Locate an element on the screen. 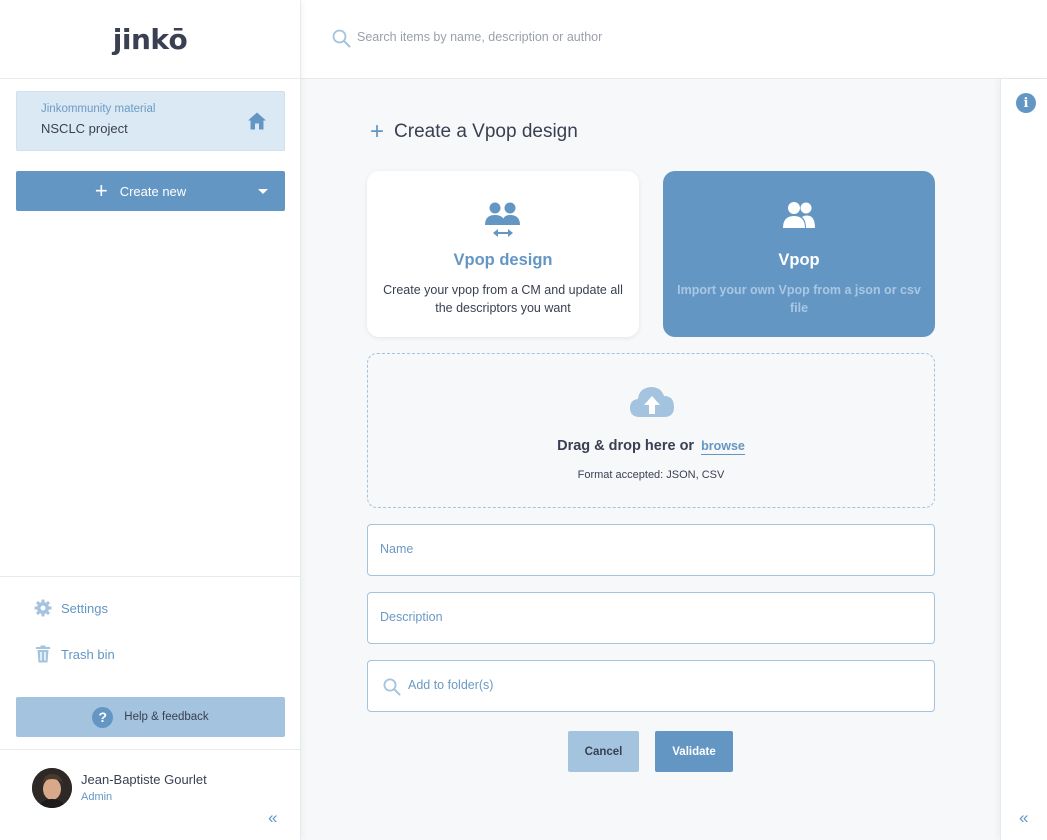 This screenshot has height=840, width=1047. validate-button: Validate is located at coordinates (694, 751).